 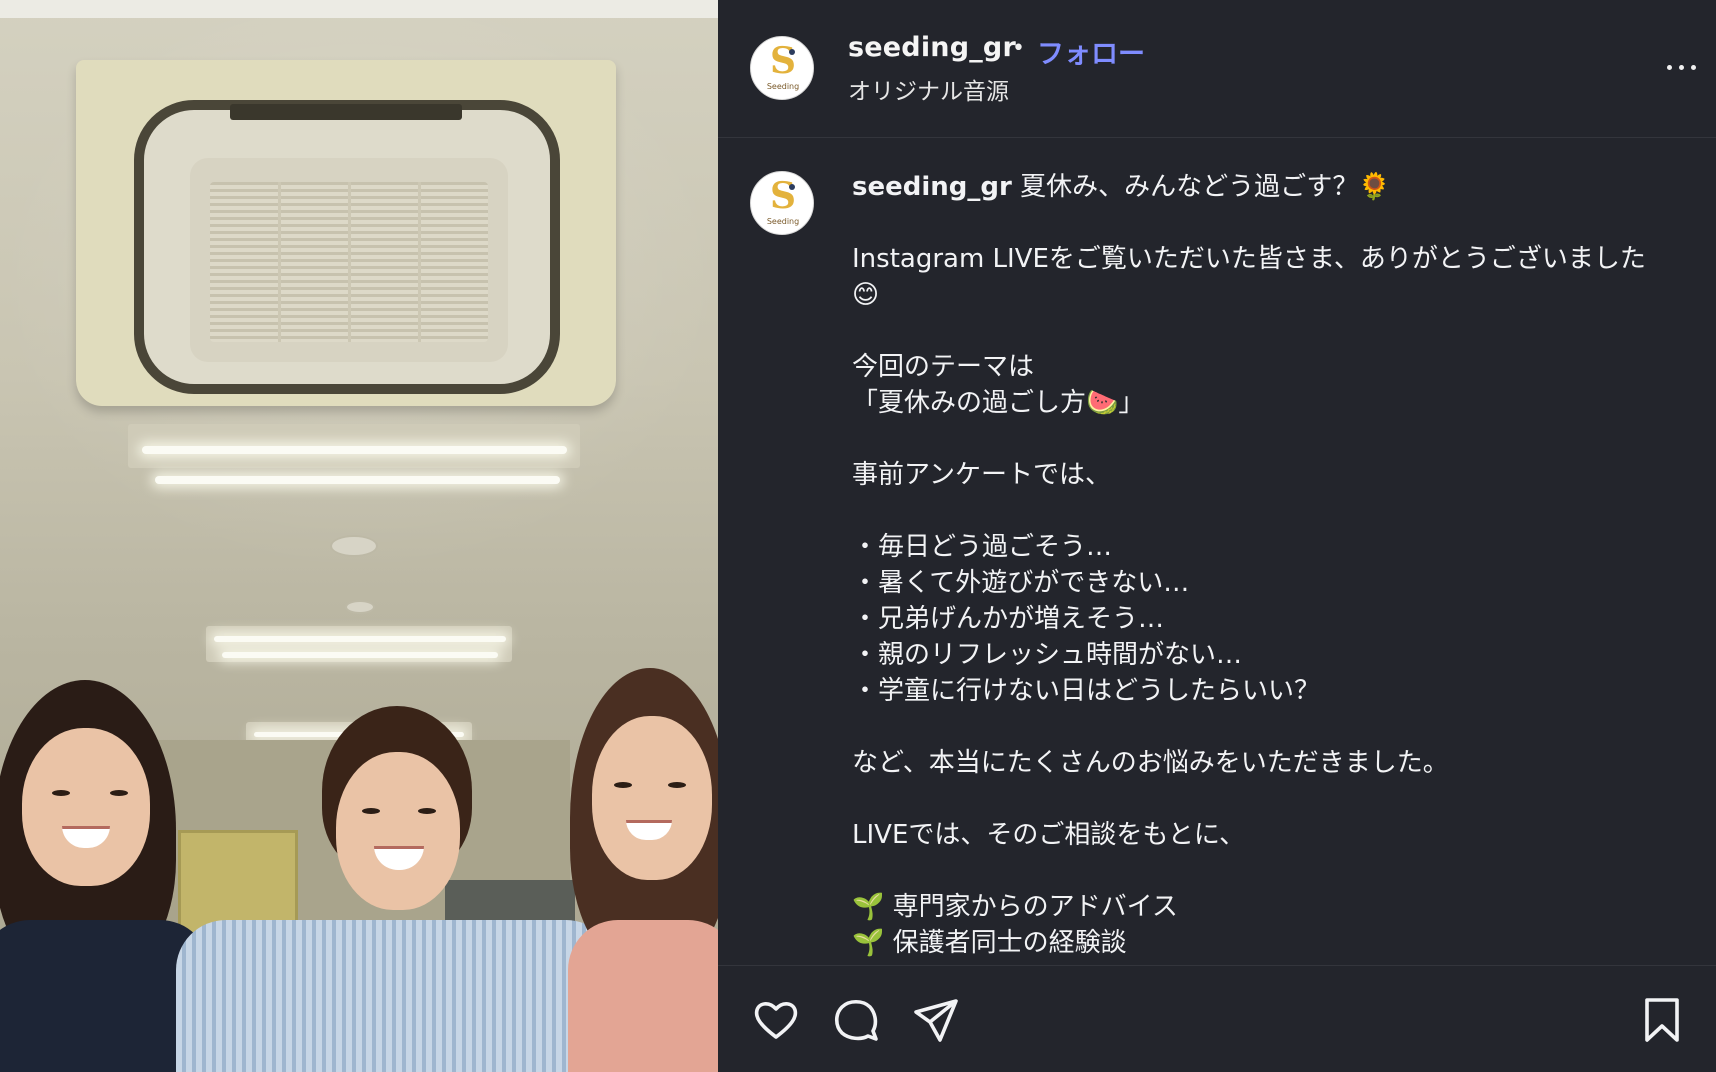 What do you see at coordinates (856, 1020) in the screenshot?
I see `comment-bubble-icon` at bounding box center [856, 1020].